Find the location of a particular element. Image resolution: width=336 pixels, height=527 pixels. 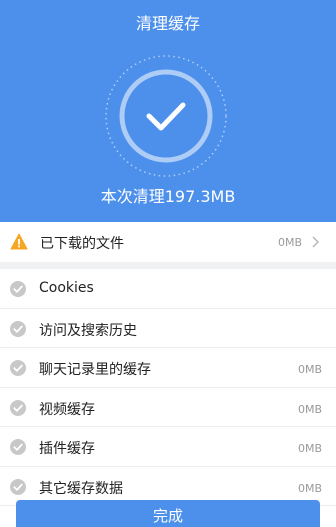

list-item-label: Cookies is located at coordinates (66, 288).